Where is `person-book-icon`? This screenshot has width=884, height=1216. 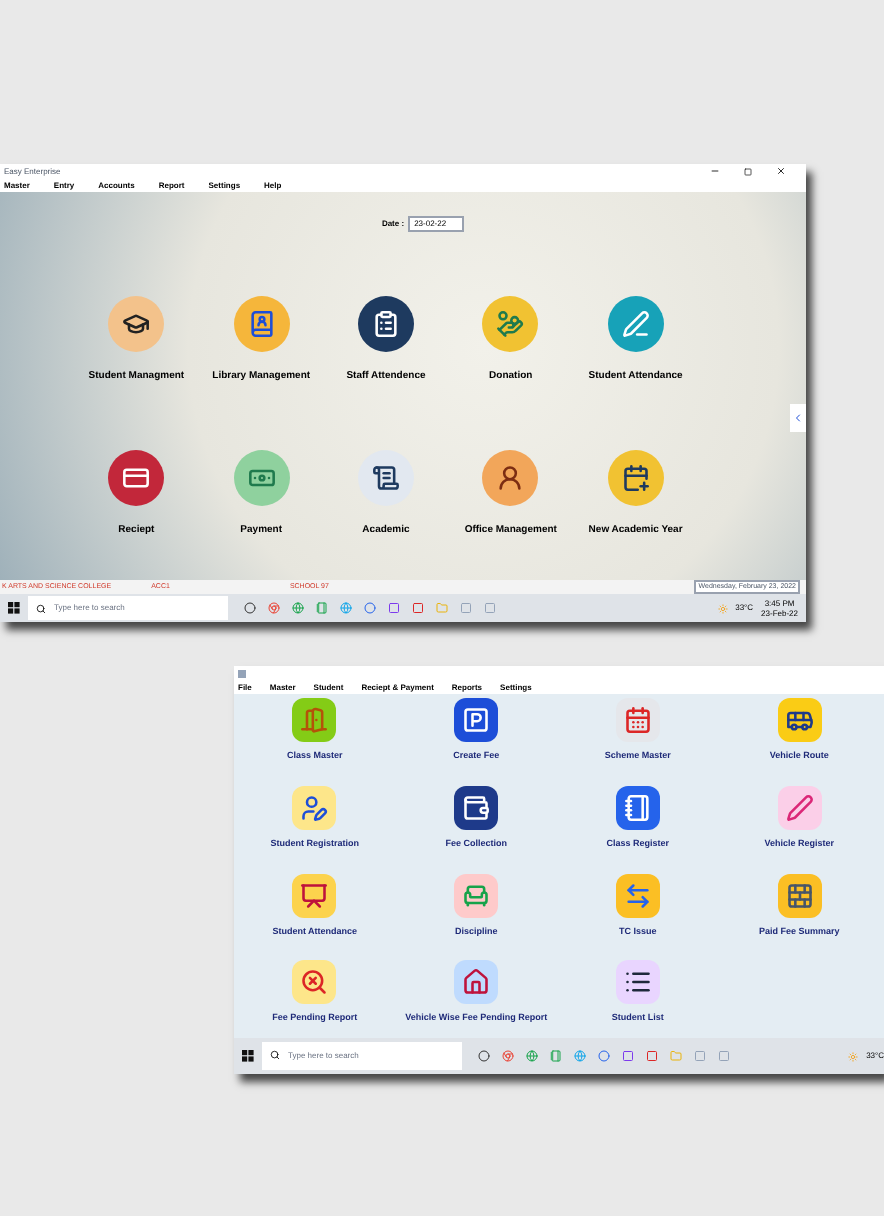 person-book-icon is located at coordinates (261, 324).